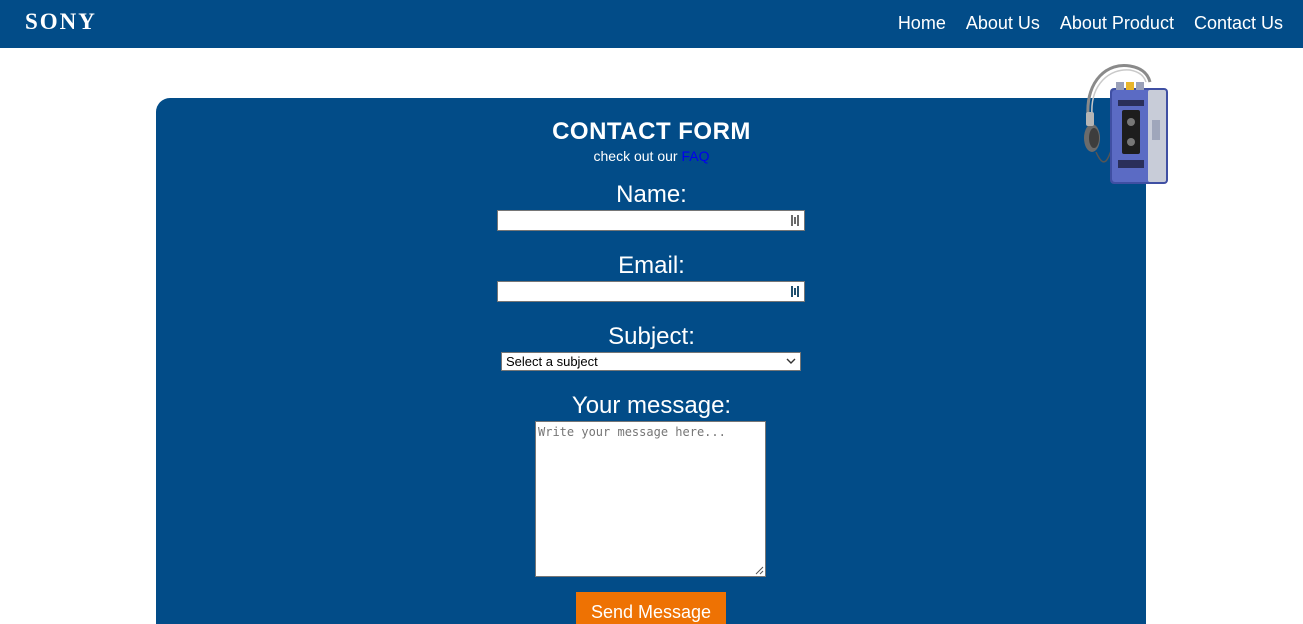 The image size is (1303, 624). What do you see at coordinates (651, 405) in the screenshot?
I see `message-label: Your message:` at bounding box center [651, 405].